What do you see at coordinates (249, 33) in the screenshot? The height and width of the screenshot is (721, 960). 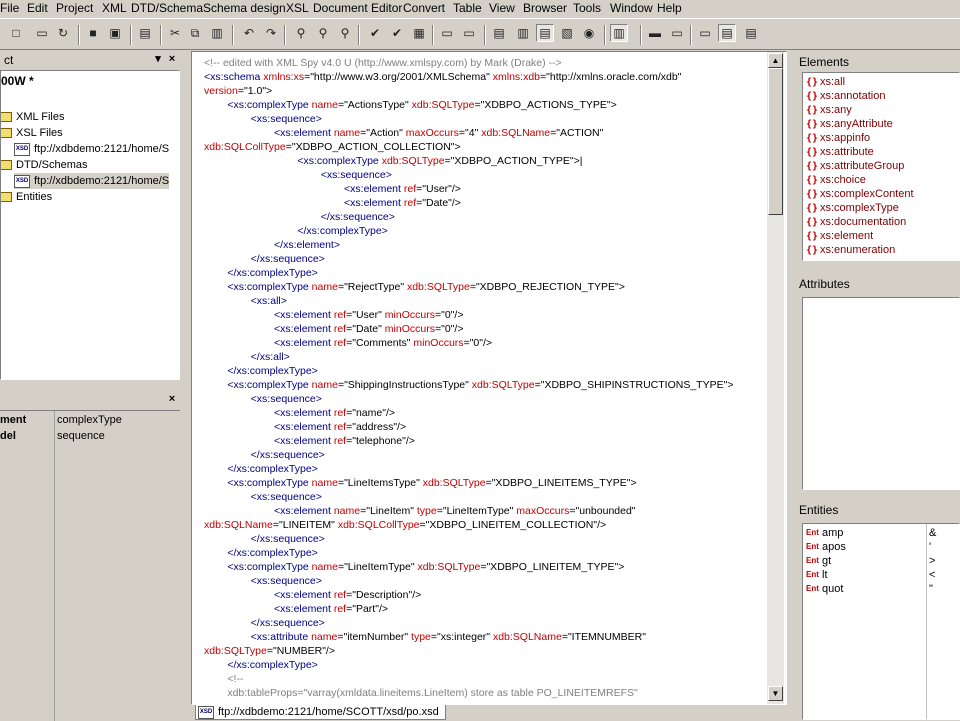 I see `undo-icon: ↶` at bounding box center [249, 33].